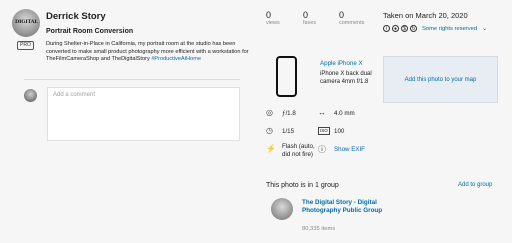  Describe the element at coordinates (395, 28) in the screenshot. I see `cc-by-icon: ●` at that location.